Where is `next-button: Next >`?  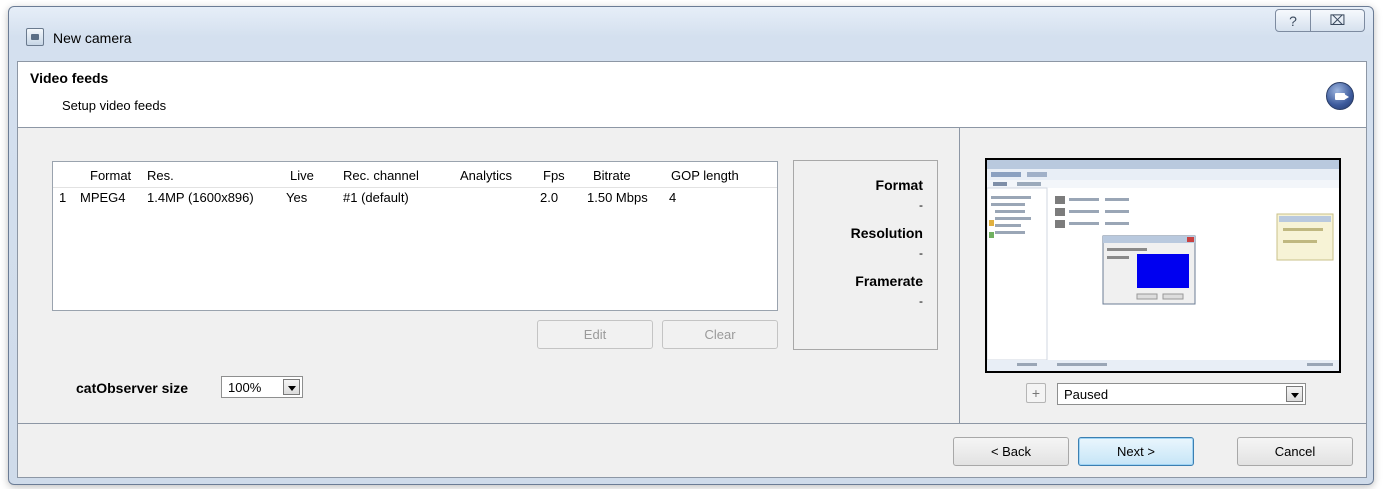 next-button: Next > is located at coordinates (1136, 451).